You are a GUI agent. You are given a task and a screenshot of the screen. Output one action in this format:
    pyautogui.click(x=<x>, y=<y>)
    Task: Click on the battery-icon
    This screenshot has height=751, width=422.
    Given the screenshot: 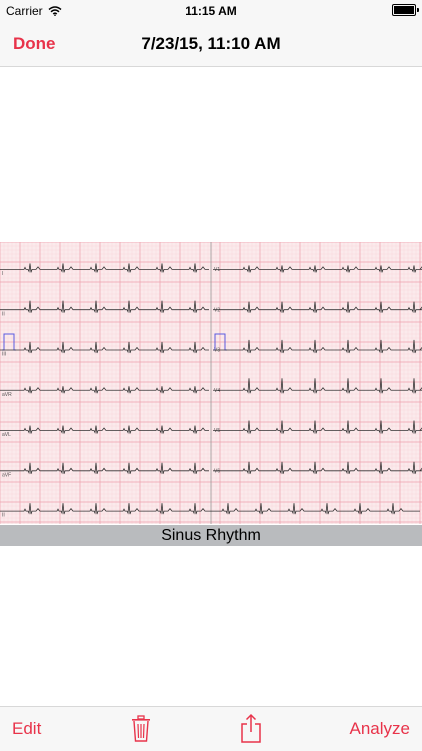 What is the action you would take?
    pyautogui.click(x=405, y=10)
    